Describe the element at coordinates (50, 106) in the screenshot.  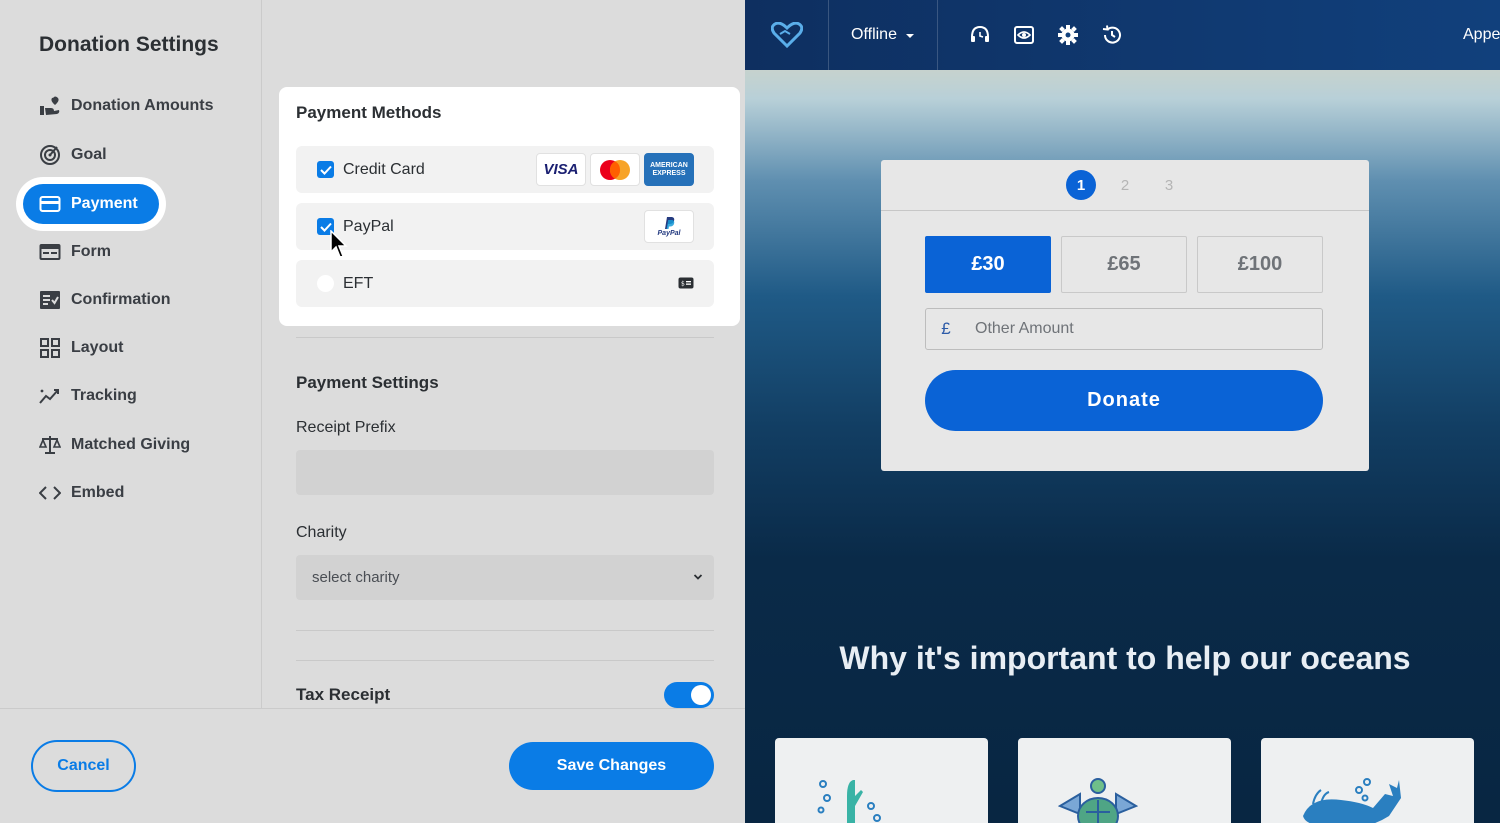
I see `hand-heart-icon` at that location.